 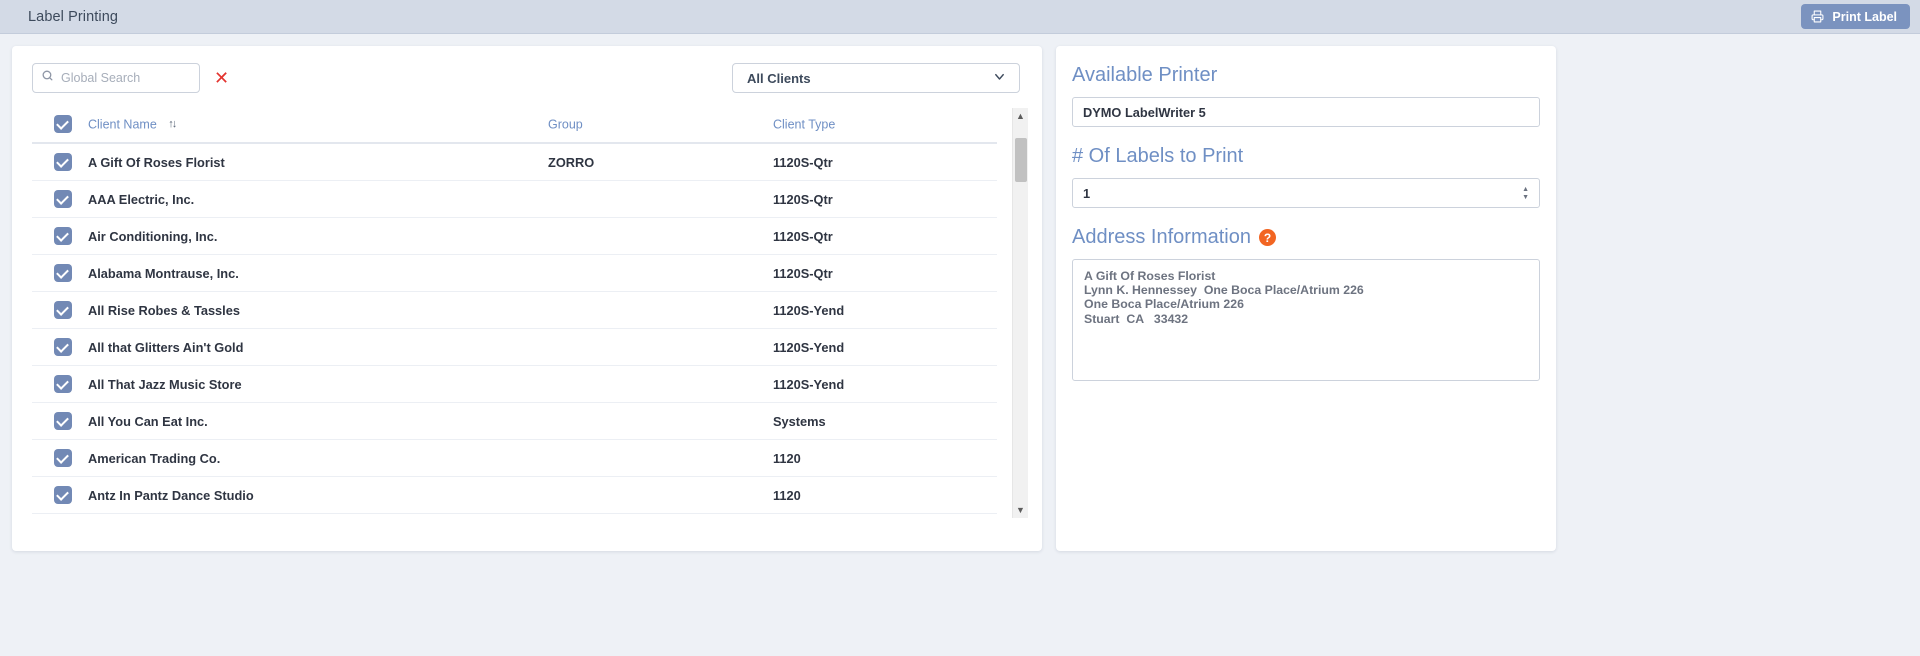 What do you see at coordinates (1020, 313) in the screenshot?
I see `table-vertical-scrollbar: ▲ ▼` at bounding box center [1020, 313].